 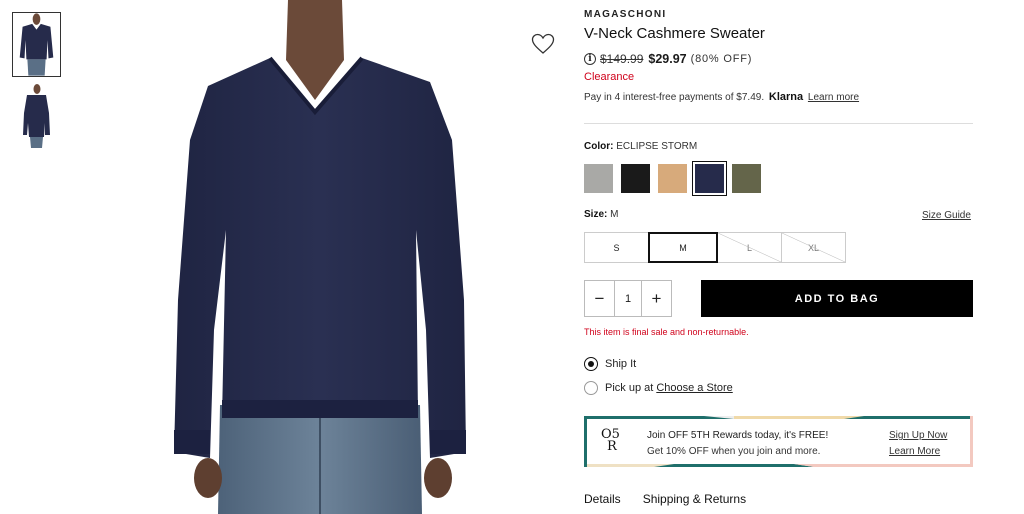 I want to click on selected-color-name: ECLIPSE STORM, so click(x=657, y=146).